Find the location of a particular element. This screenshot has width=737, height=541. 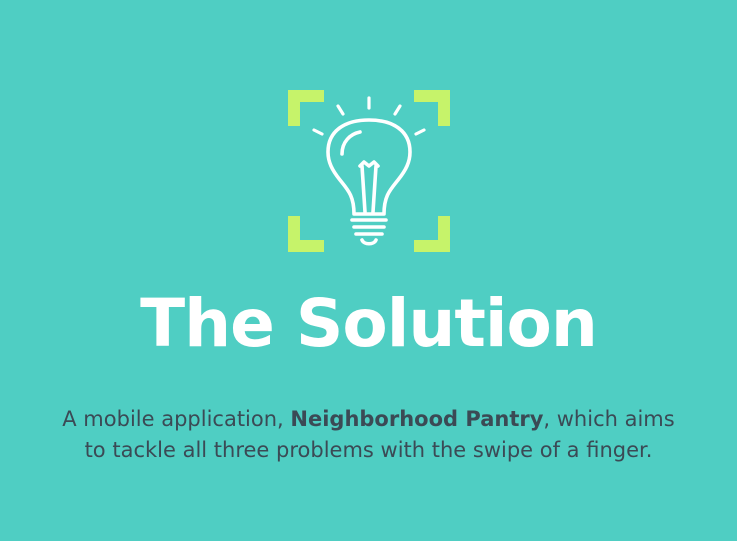

lightbulb-icon-group is located at coordinates (369, 171).